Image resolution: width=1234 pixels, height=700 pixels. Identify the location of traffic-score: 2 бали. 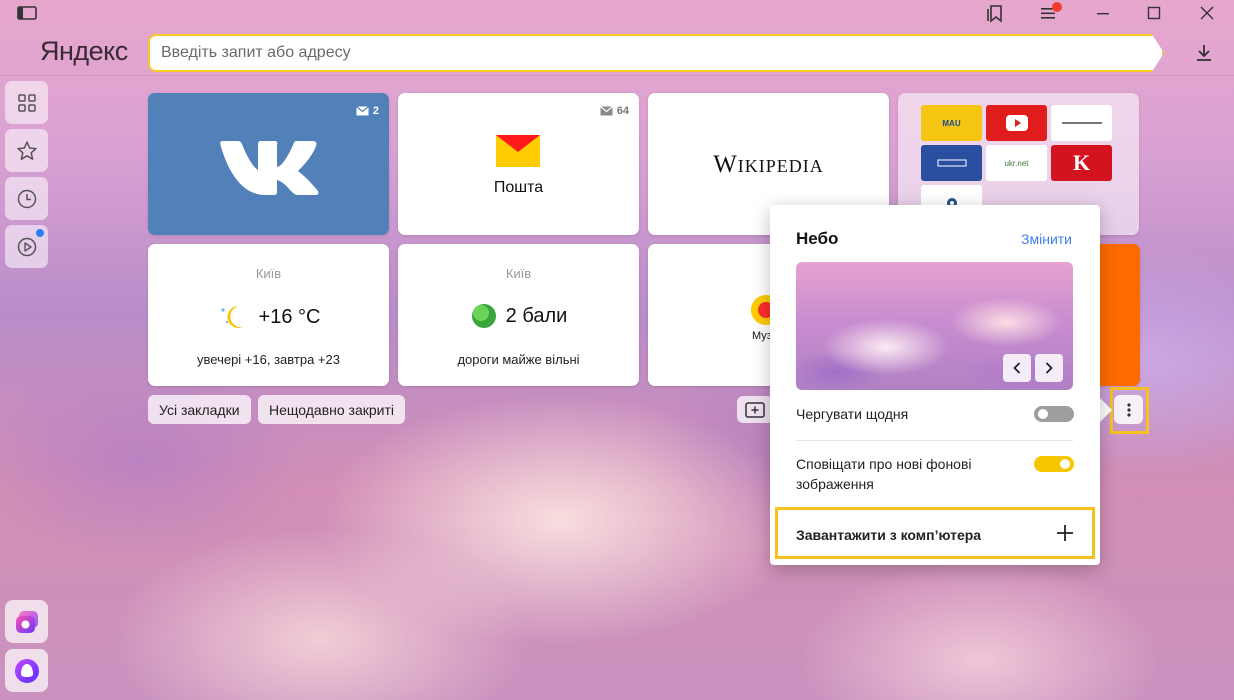
(536, 315).